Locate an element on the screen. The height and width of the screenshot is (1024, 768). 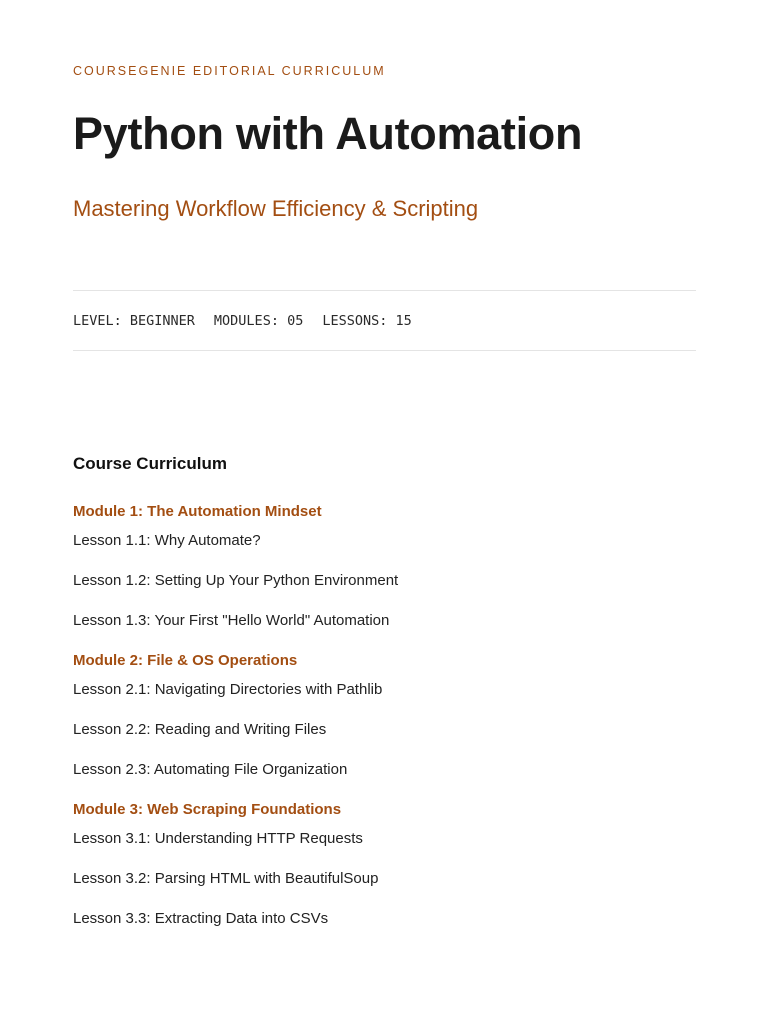
module-title: Module 1: The Automation Mindset is located at coordinates (197, 511).